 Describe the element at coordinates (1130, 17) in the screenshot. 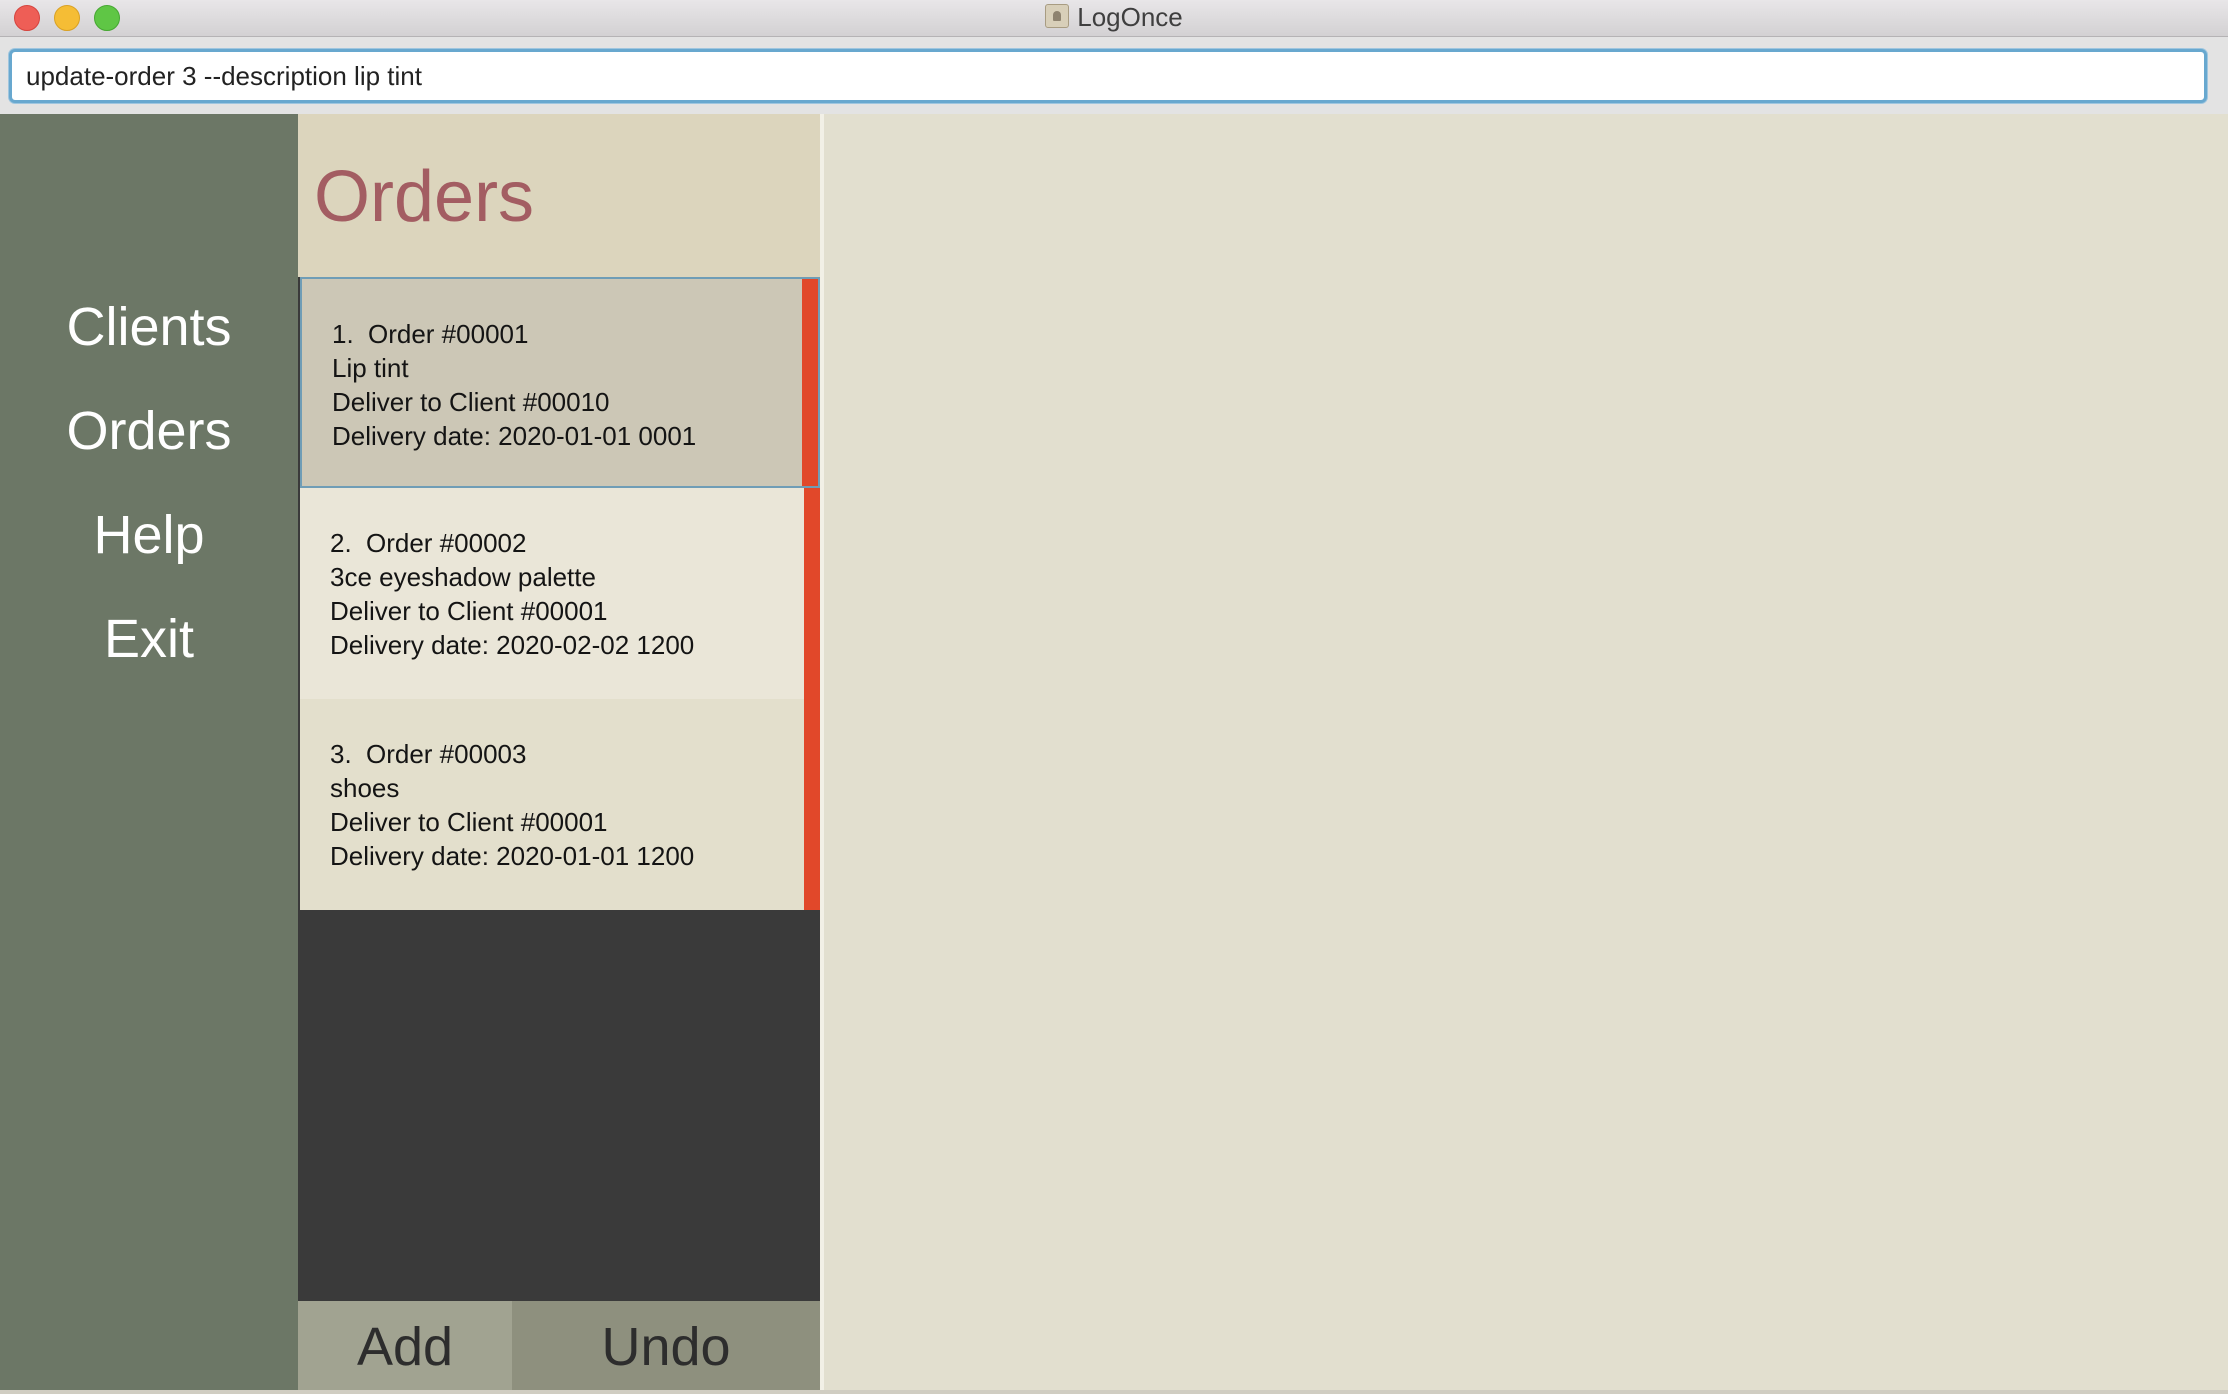

I see `window-title: LogOnce` at that location.